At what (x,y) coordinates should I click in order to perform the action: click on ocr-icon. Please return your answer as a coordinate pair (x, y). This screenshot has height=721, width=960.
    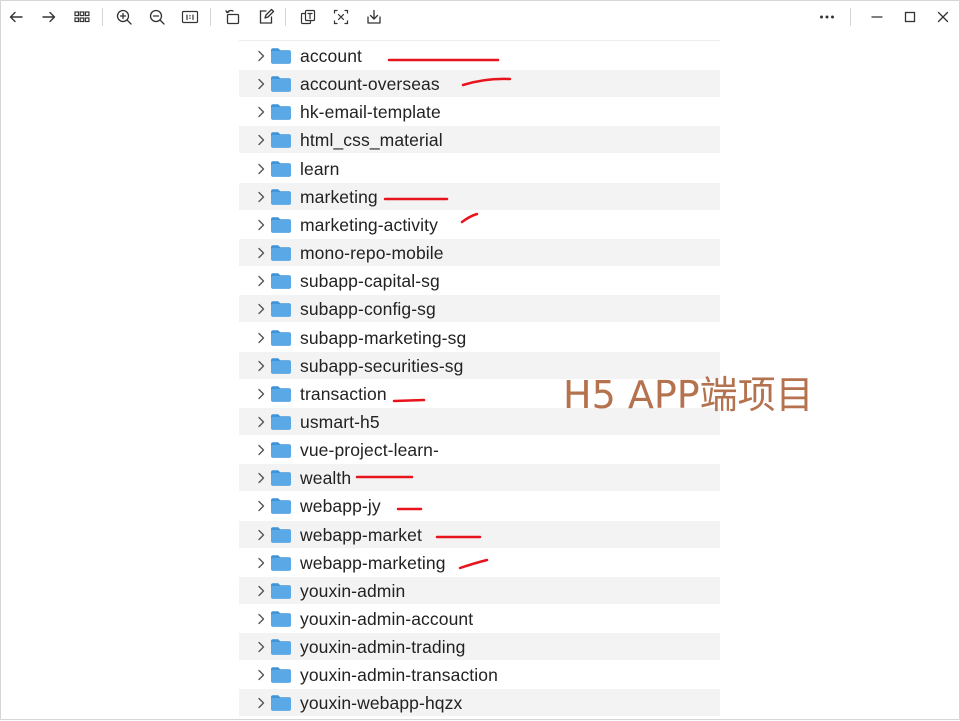
    Looking at the image, I should click on (308, 17).